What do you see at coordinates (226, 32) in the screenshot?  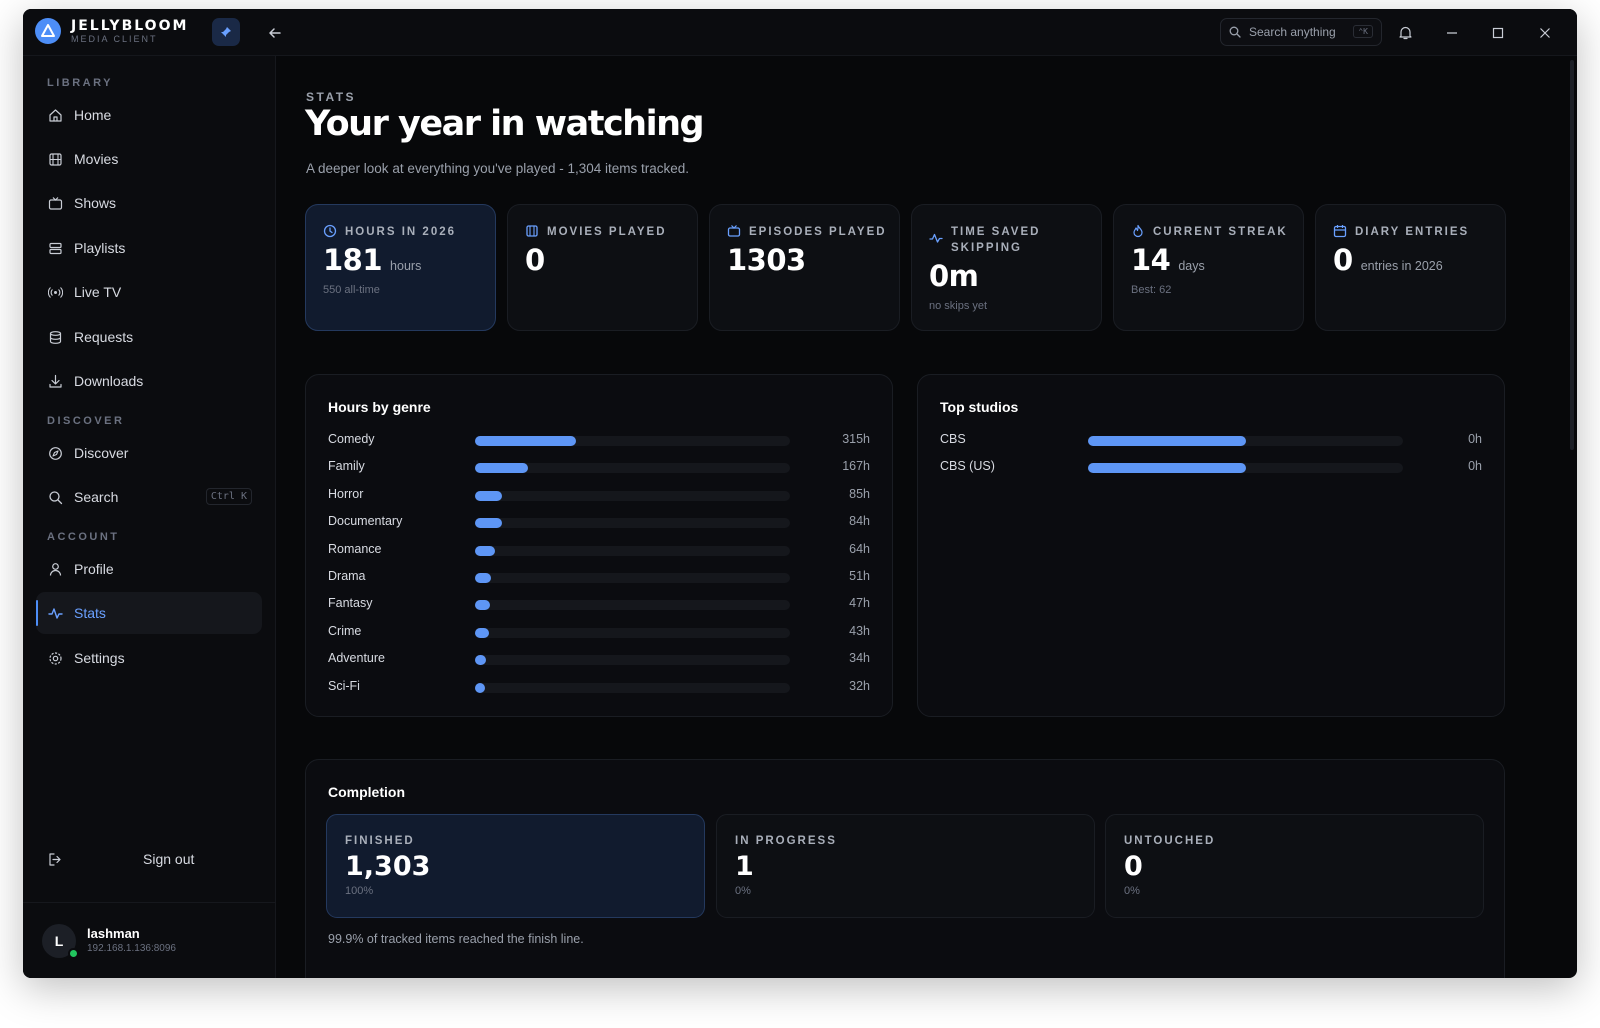 I see `pin-button` at bounding box center [226, 32].